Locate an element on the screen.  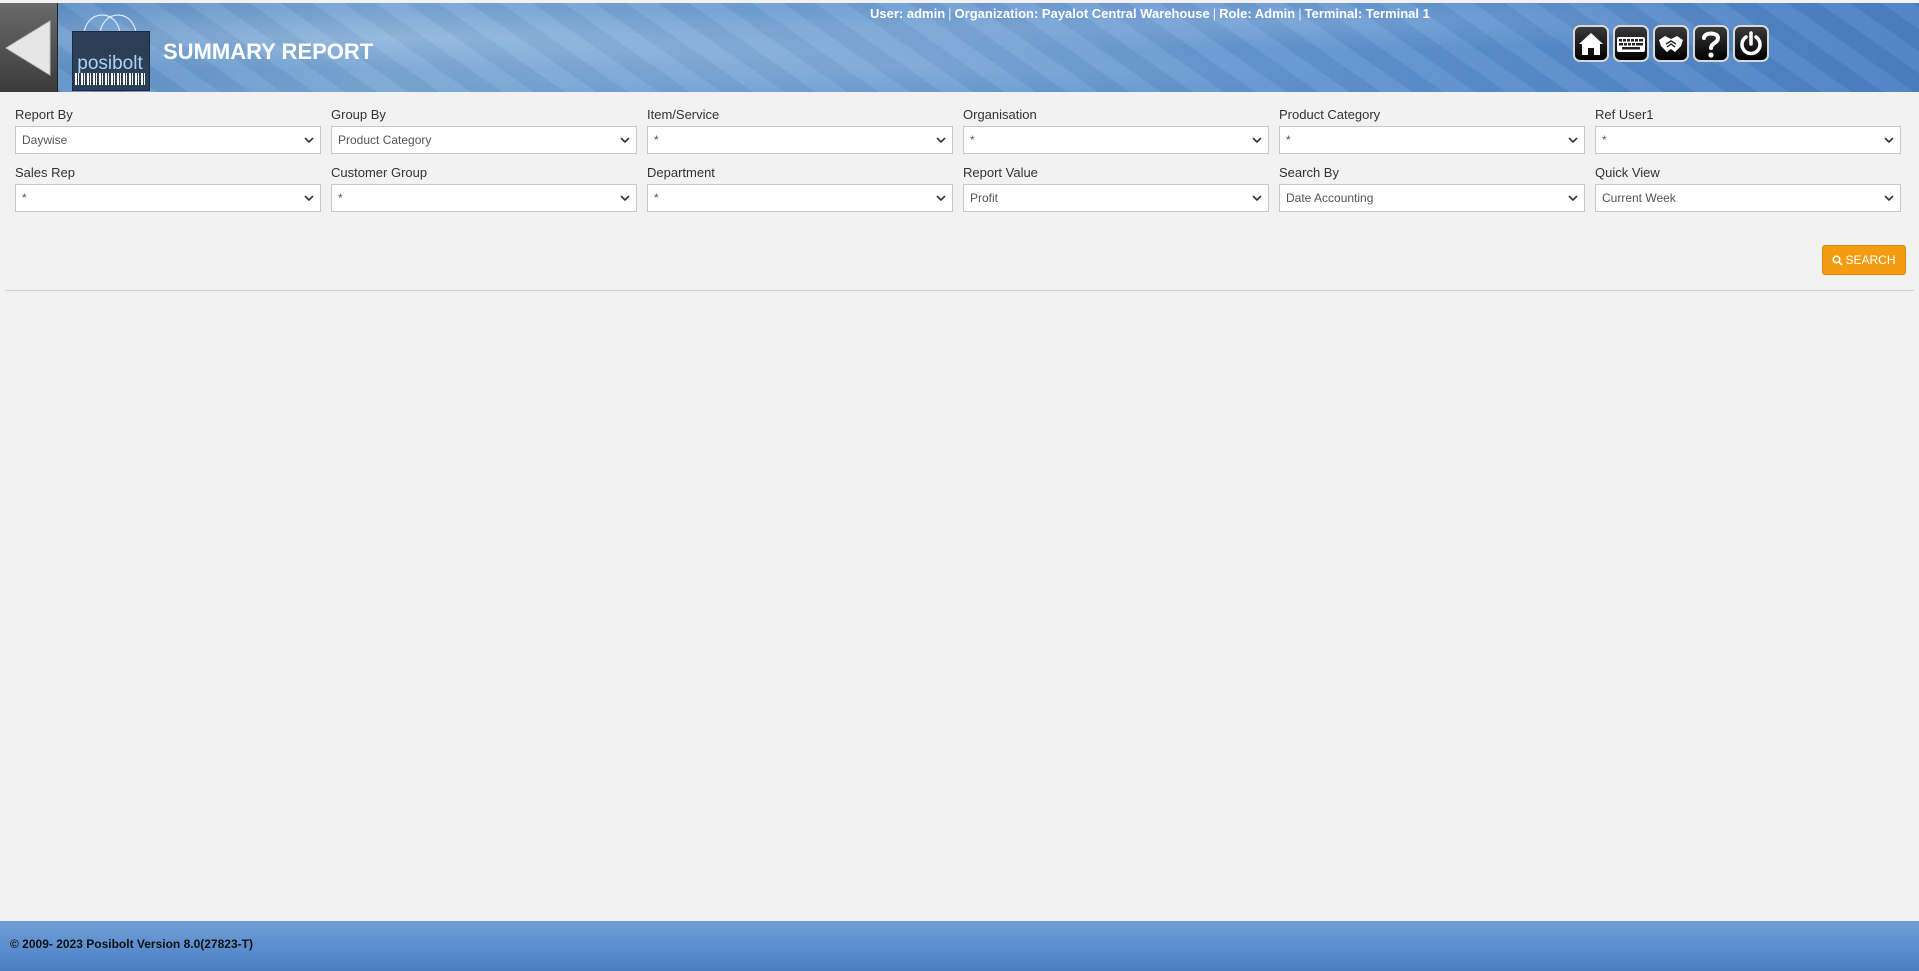
help-button is located at coordinates (1711, 43).